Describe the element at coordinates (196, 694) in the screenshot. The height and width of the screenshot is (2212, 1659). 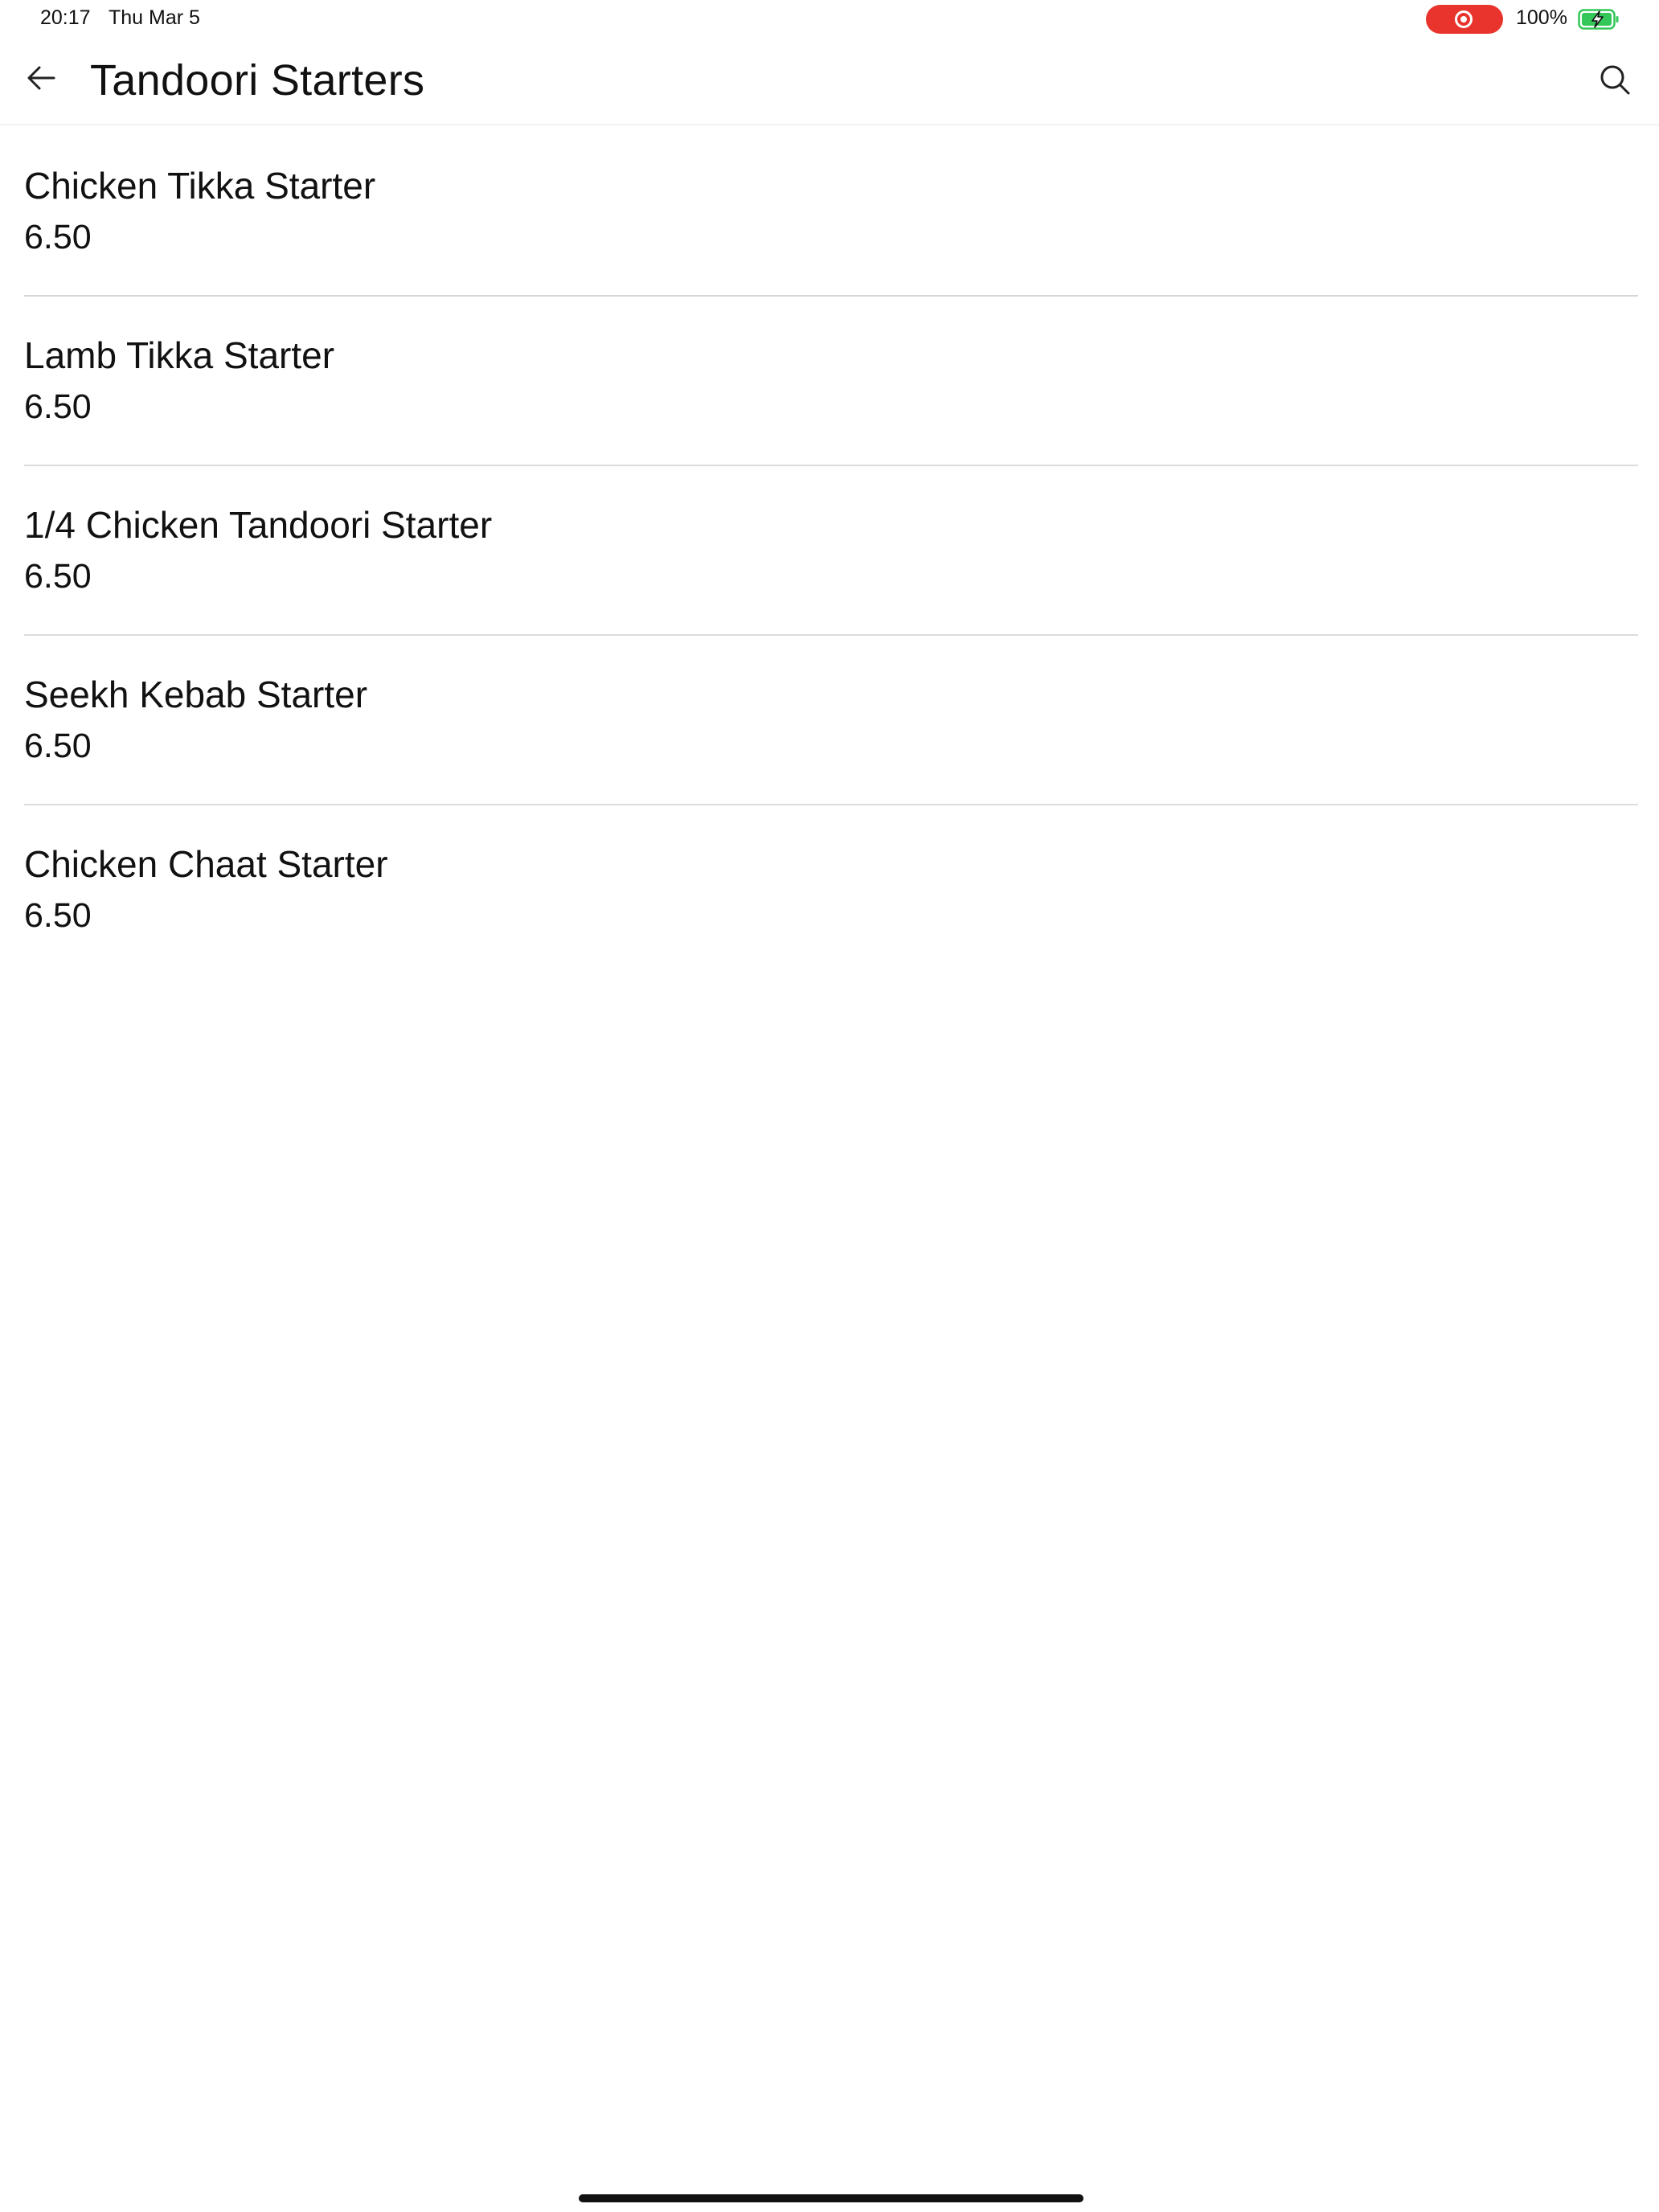
I see `menu-item-name: Seekh Kebab Starter` at that location.